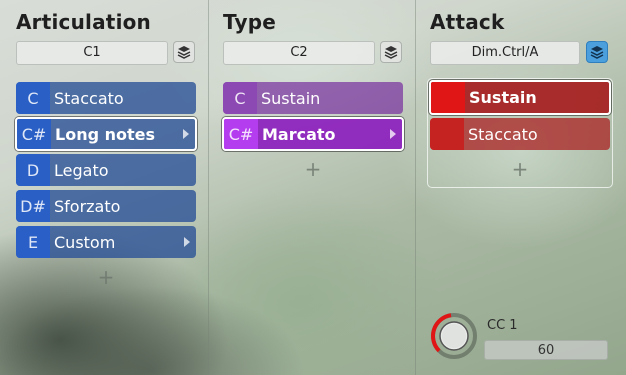  Describe the element at coordinates (106, 277) in the screenshot. I see `add-articulation-button: +` at that location.